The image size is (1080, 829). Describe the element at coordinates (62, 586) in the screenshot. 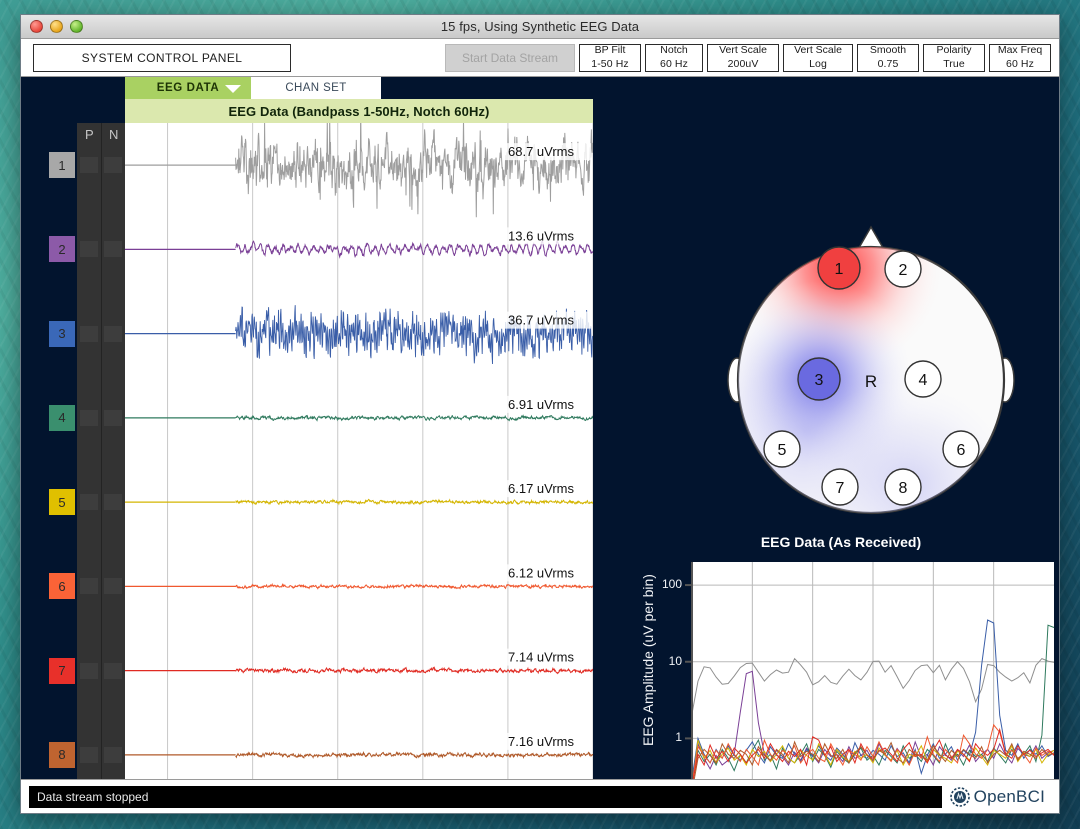

I see `channel-toggle-6: 6` at that location.